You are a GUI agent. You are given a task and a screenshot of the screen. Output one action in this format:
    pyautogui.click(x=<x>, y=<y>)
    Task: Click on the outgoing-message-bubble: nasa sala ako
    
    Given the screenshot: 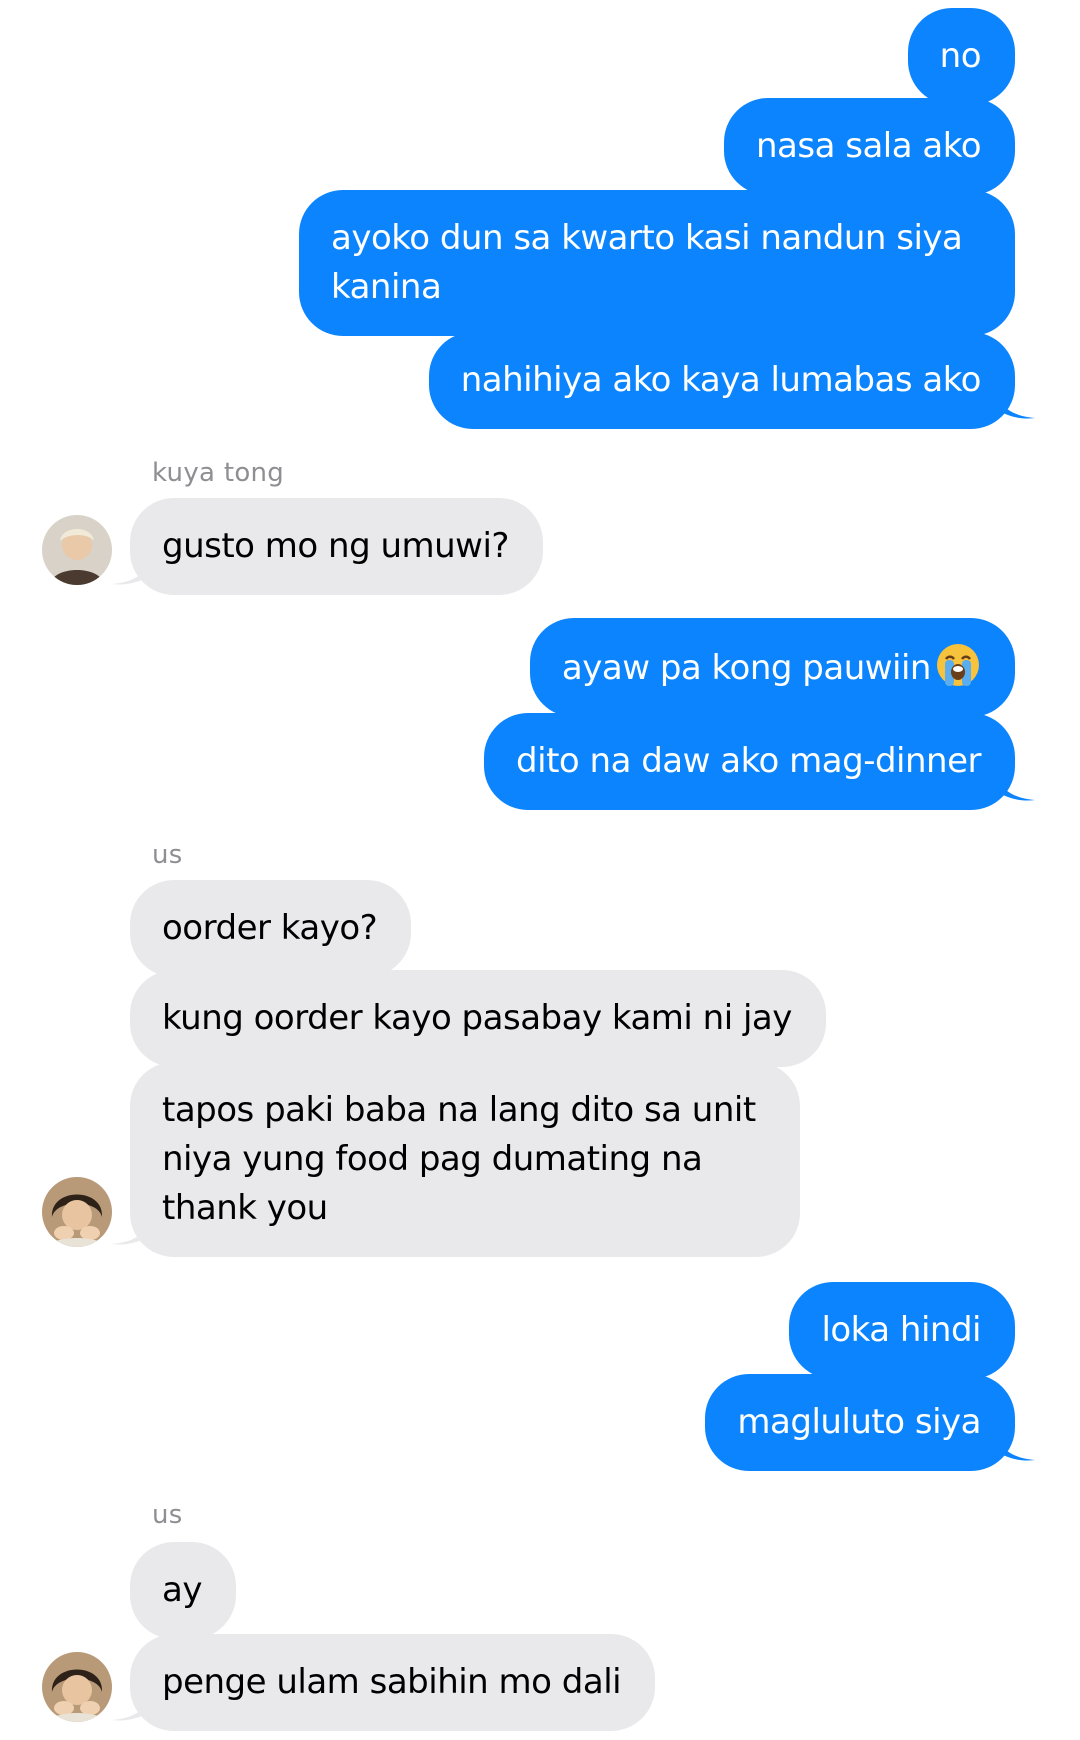 What is the action you would take?
    pyautogui.click(x=869, y=146)
    